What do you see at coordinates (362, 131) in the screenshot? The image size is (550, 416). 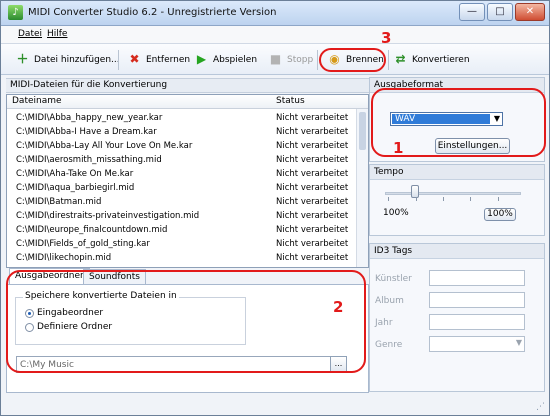 I see `scrollbar-thumb` at bounding box center [362, 131].